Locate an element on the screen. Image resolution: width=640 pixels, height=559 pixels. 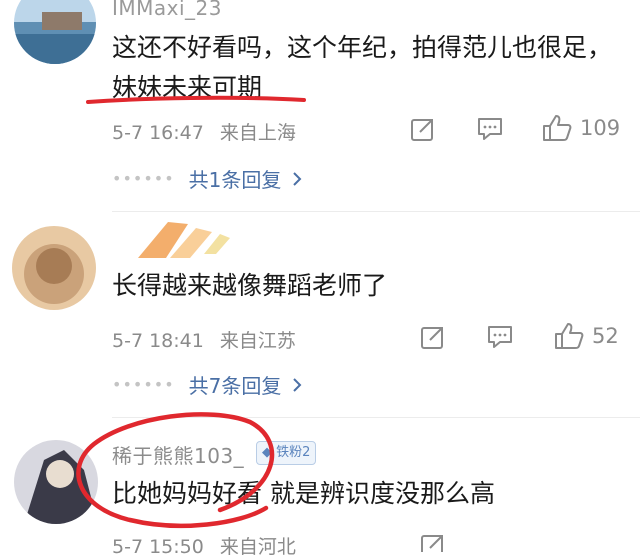
replies-row: •••••• 共1条回复 is located at coordinates (208, 178).